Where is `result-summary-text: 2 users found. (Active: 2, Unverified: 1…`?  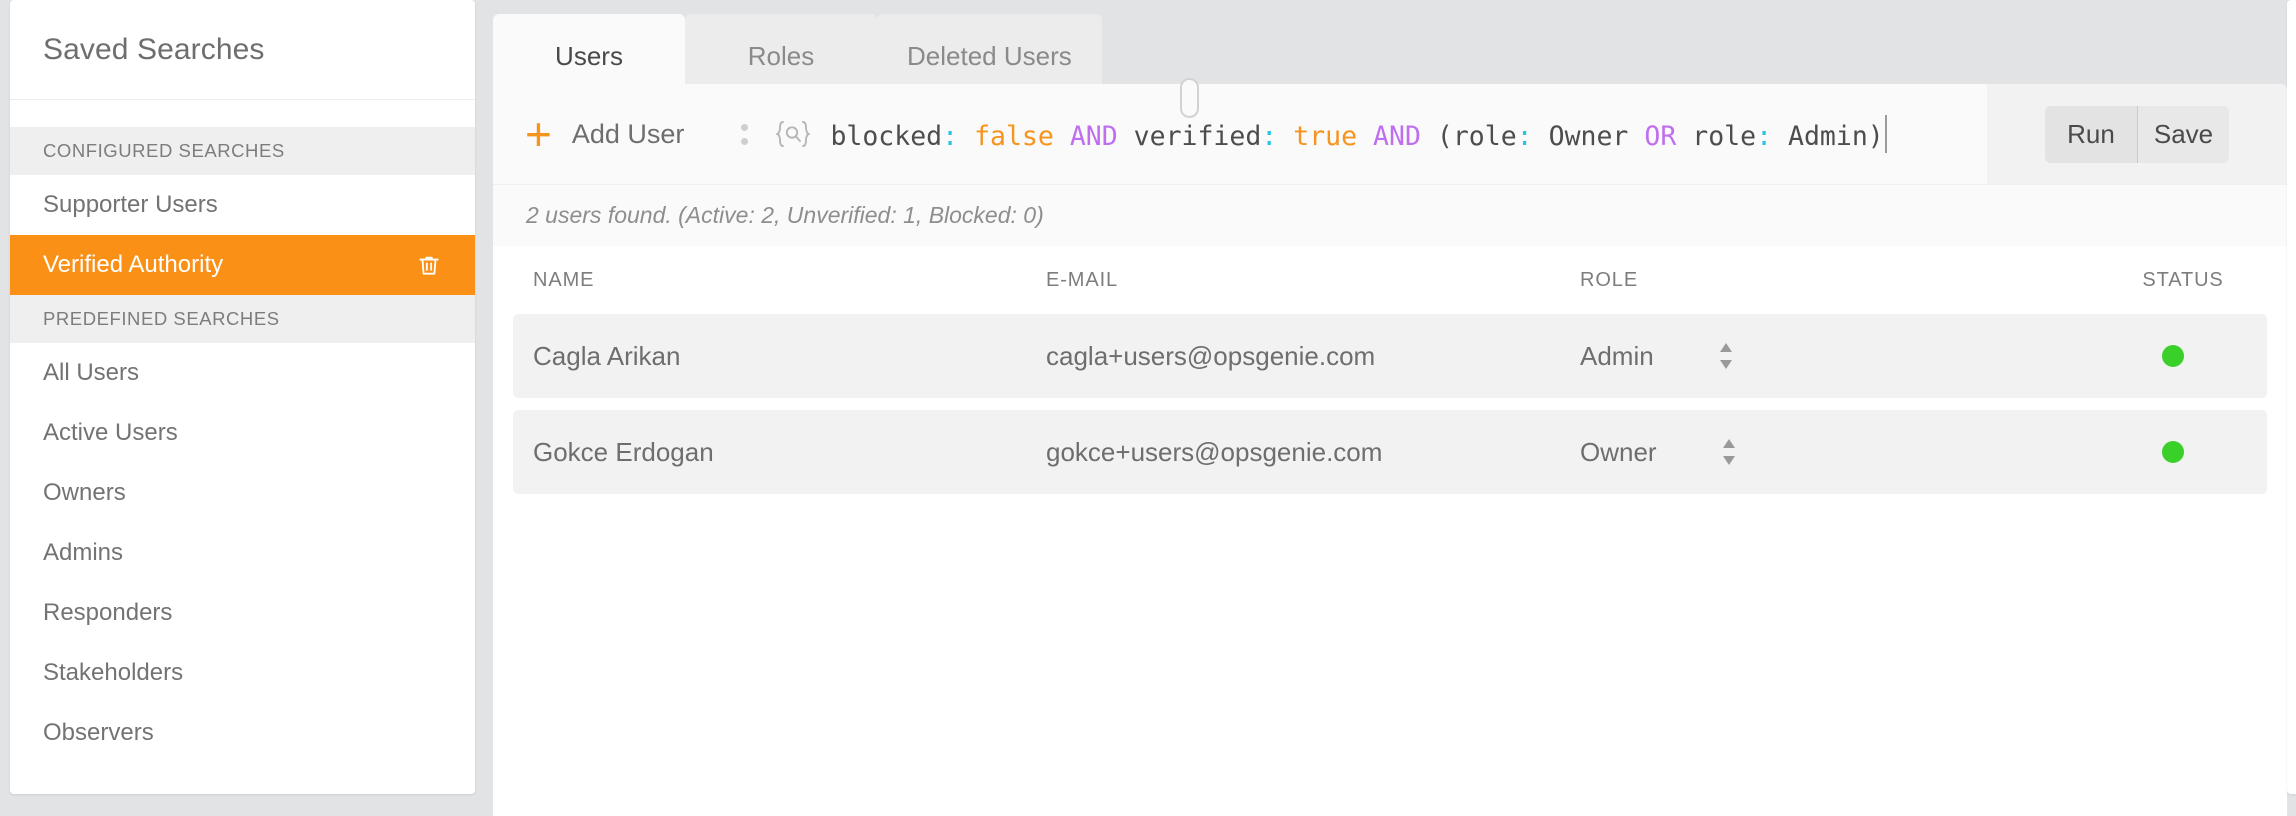 result-summary-text: 2 users found. (Active: 2, Unverified: 1… is located at coordinates (785, 215).